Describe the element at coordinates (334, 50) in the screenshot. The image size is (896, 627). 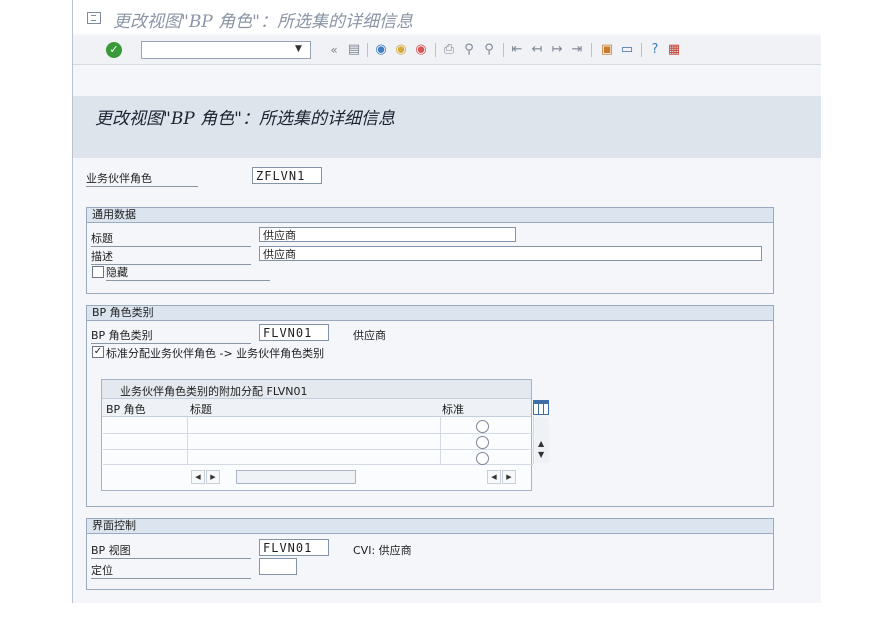
I see `back-arrows-icon: «` at that location.